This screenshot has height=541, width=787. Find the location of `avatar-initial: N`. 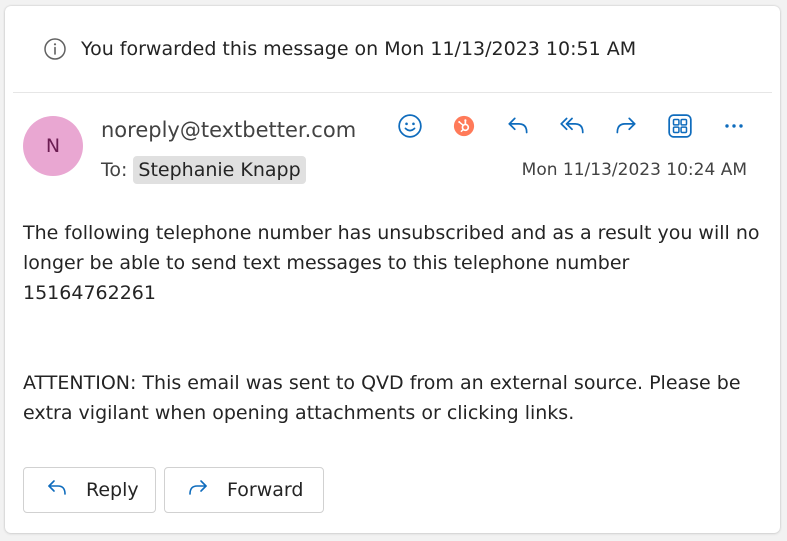

avatar-initial: N is located at coordinates (53, 146).